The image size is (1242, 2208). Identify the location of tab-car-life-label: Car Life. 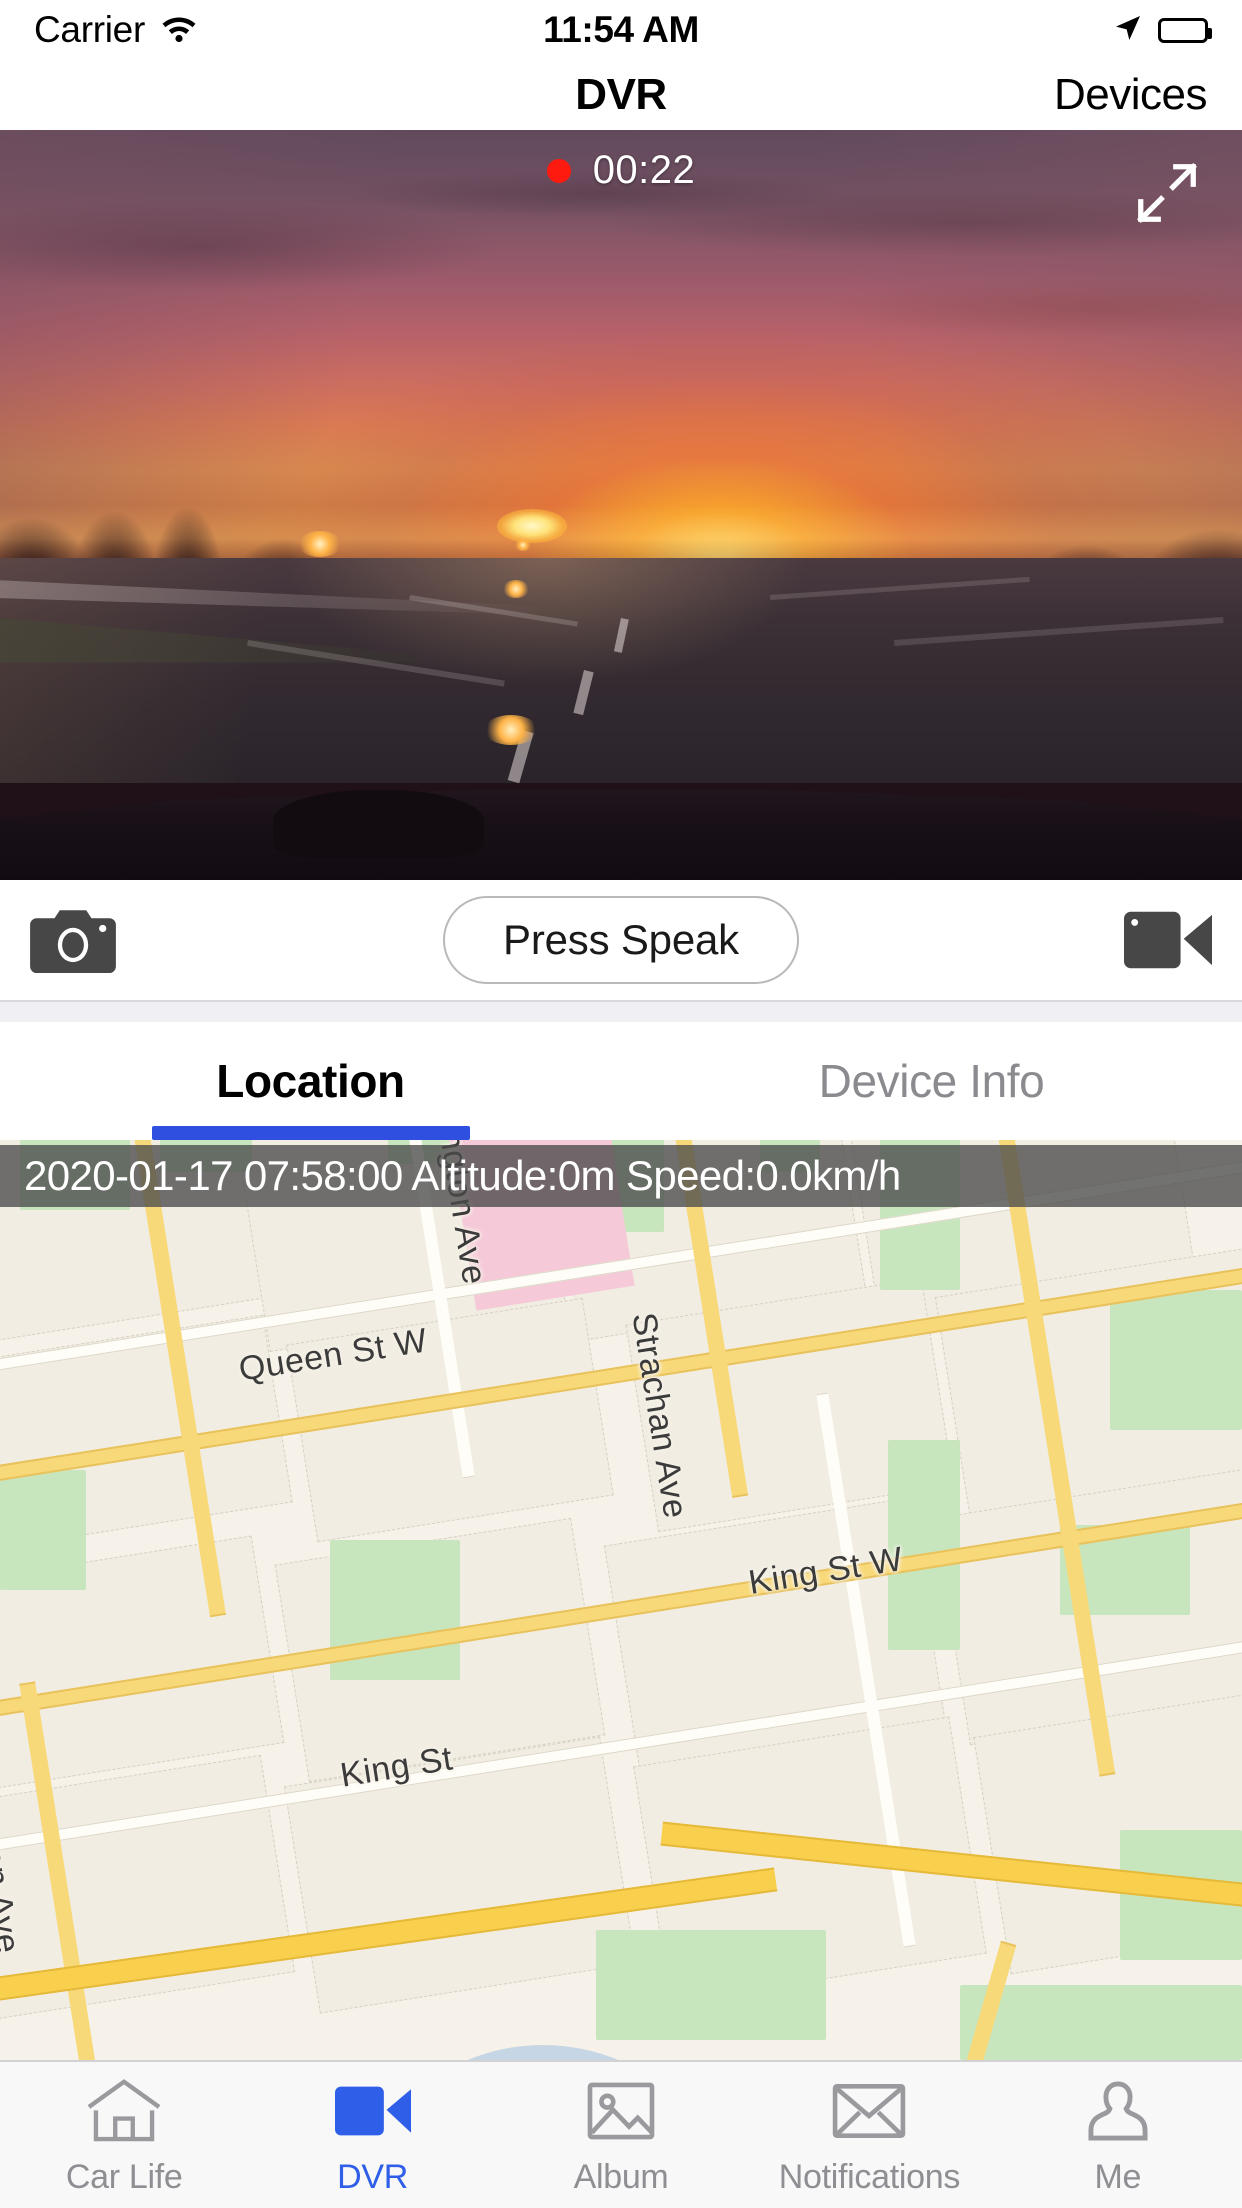
(124, 2176).